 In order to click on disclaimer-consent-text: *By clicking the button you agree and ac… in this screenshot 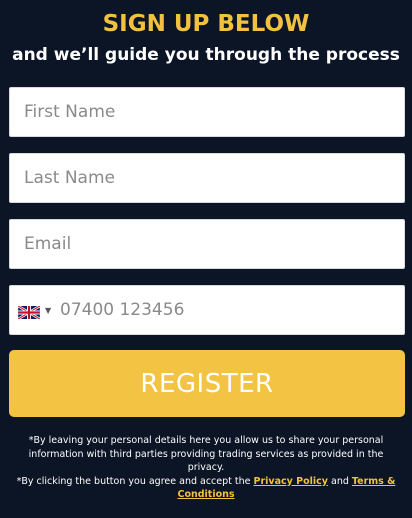, I will do `click(206, 488)`.